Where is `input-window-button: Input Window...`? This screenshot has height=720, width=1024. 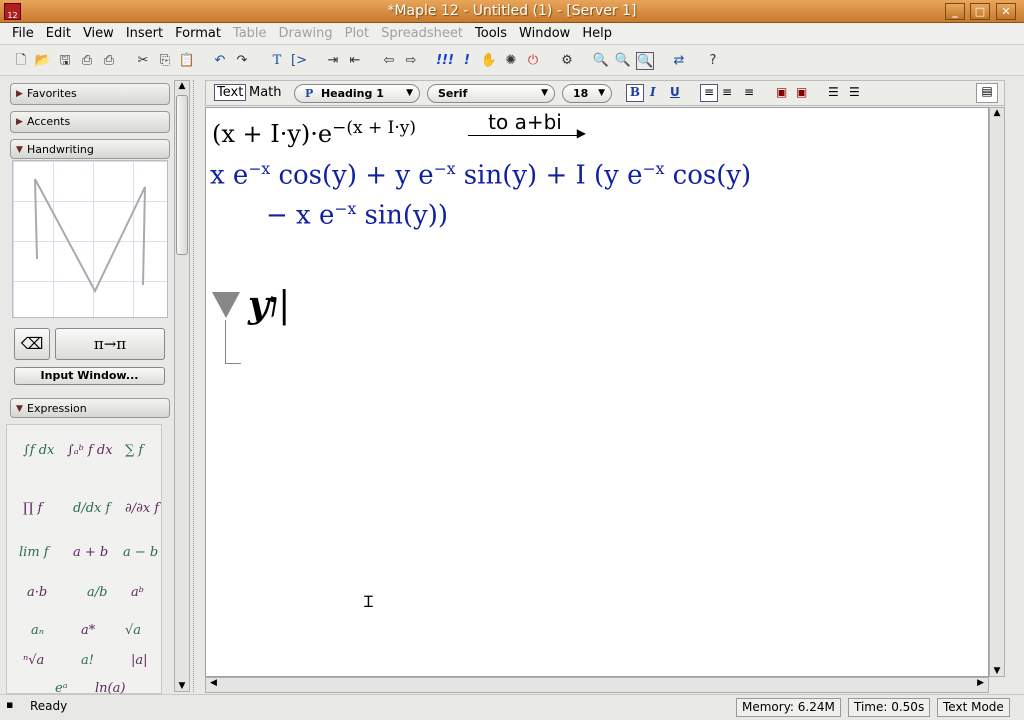
input-window-button: Input Window... is located at coordinates (89, 376).